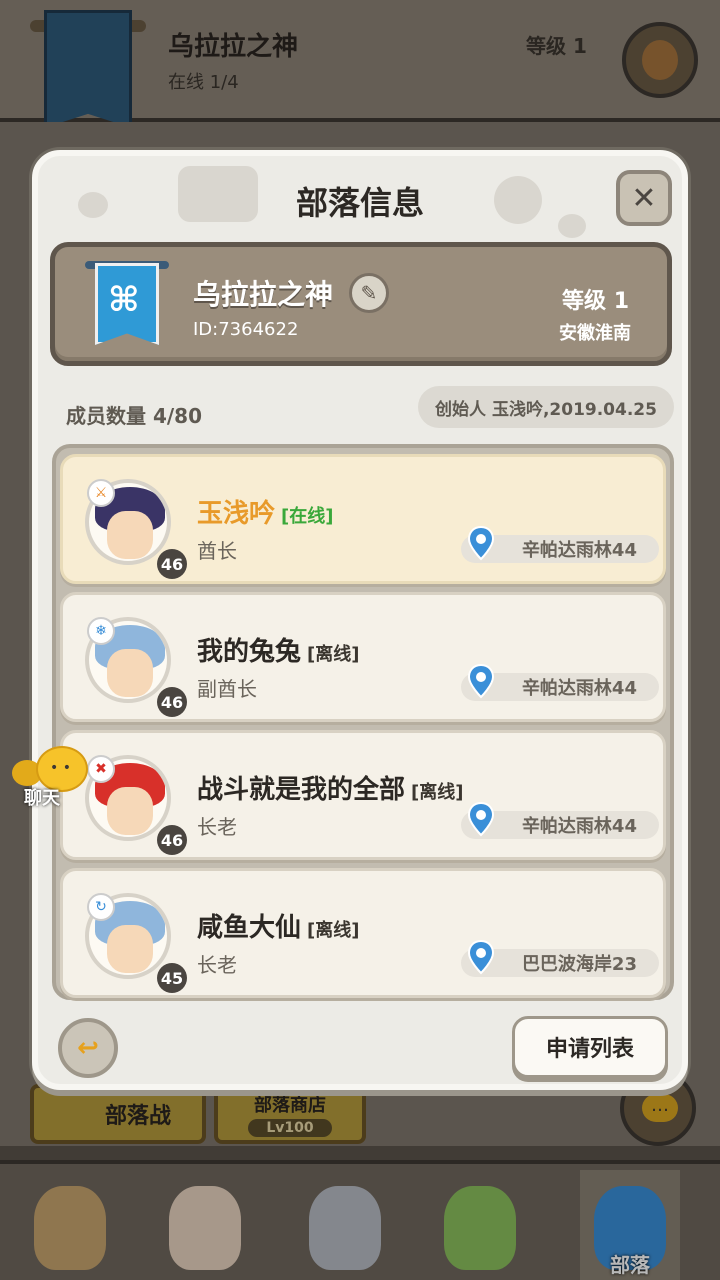 Image resolution: width=720 pixels, height=1280 pixels. I want to click on member-name: 玉浅吟 [在线], so click(265, 511).